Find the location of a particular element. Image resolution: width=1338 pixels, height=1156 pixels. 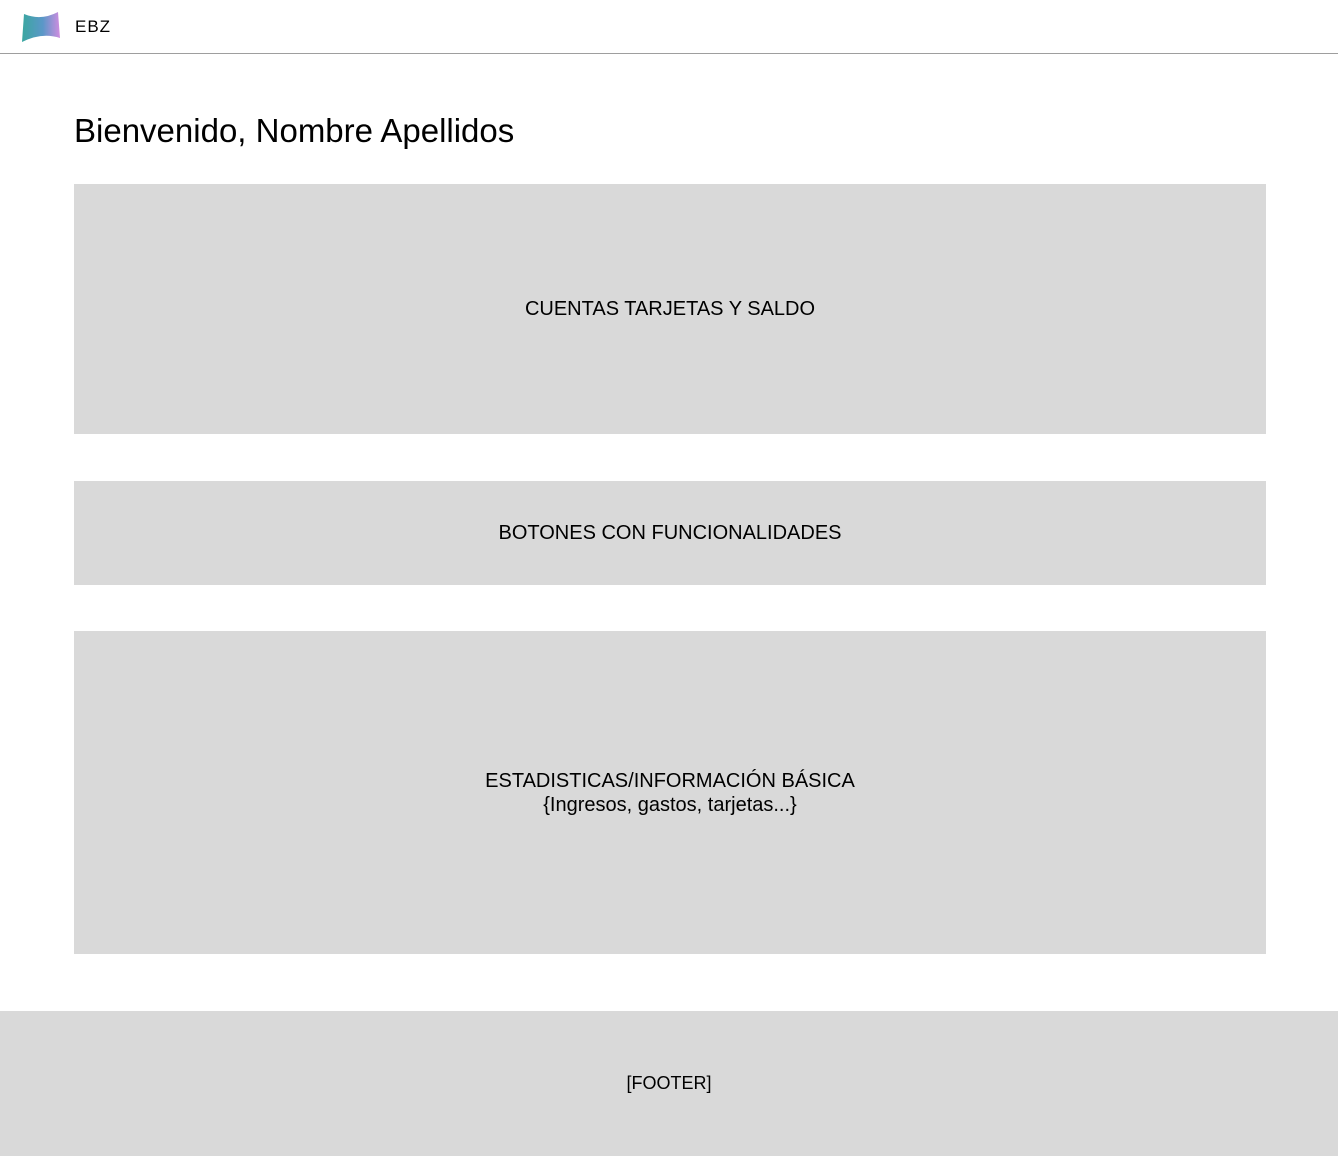

stats-section-label: ESTADISTICAS/INFORMACIÓN BÁSICA is located at coordinates (670, 780).